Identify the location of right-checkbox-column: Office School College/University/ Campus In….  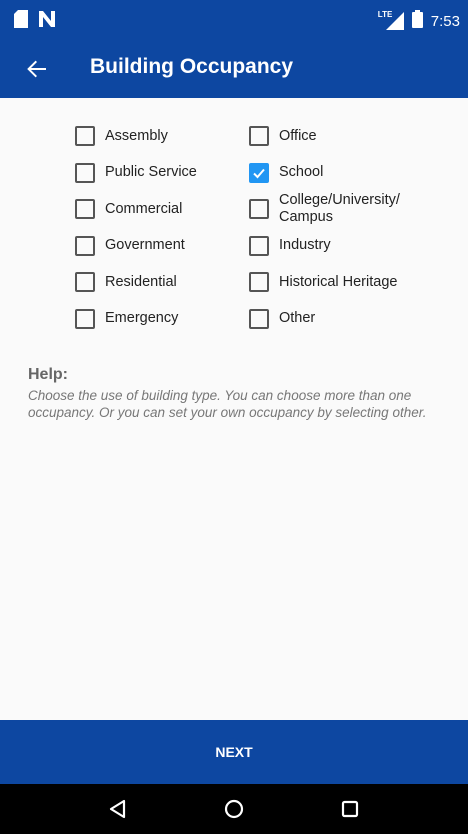
(324, 227).